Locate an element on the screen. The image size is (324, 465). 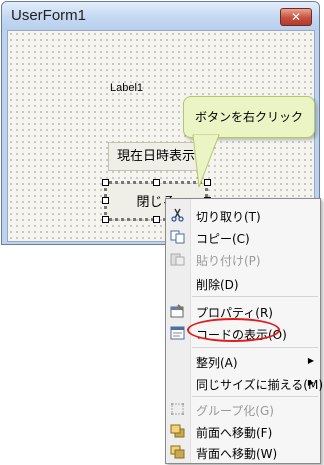
menu-item-label: コピー(C) is located at coordinates (223, 239).